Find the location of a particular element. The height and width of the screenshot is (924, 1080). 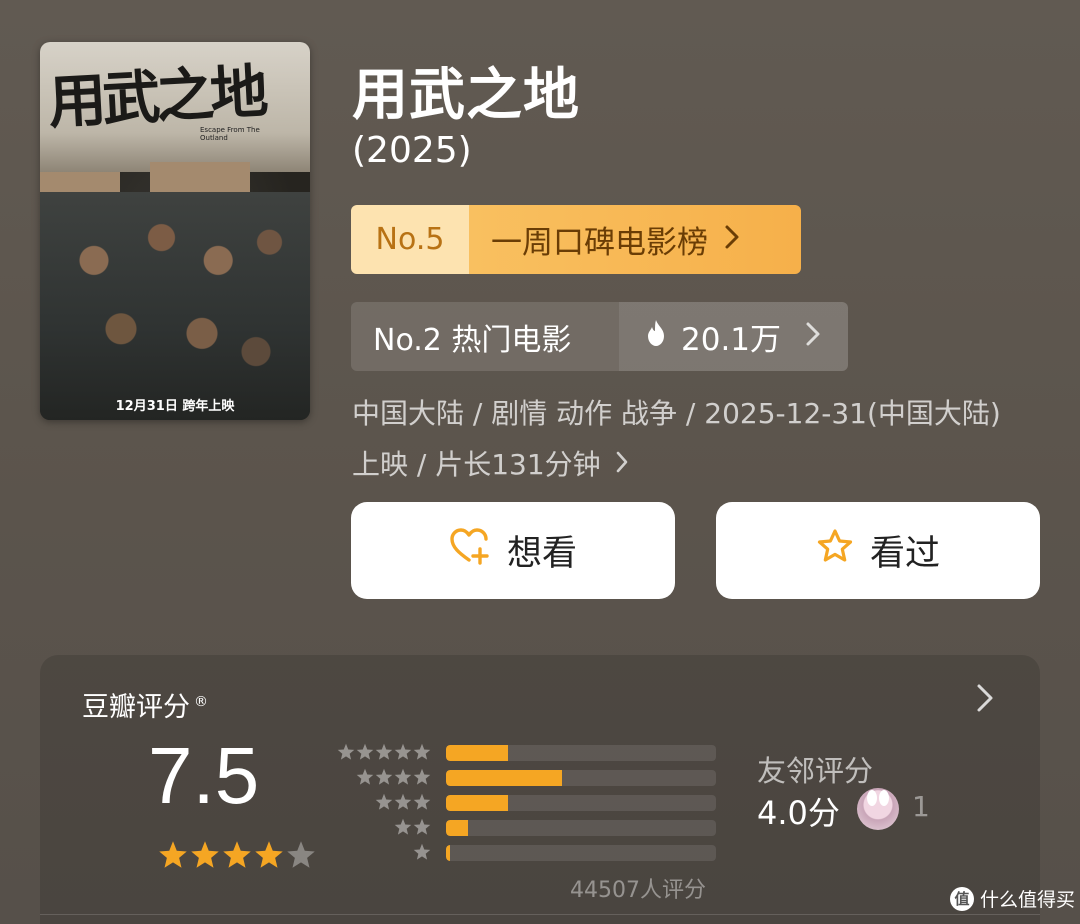

rating-title-text: 豆瓣评分 is located at coordinates (136, 707).